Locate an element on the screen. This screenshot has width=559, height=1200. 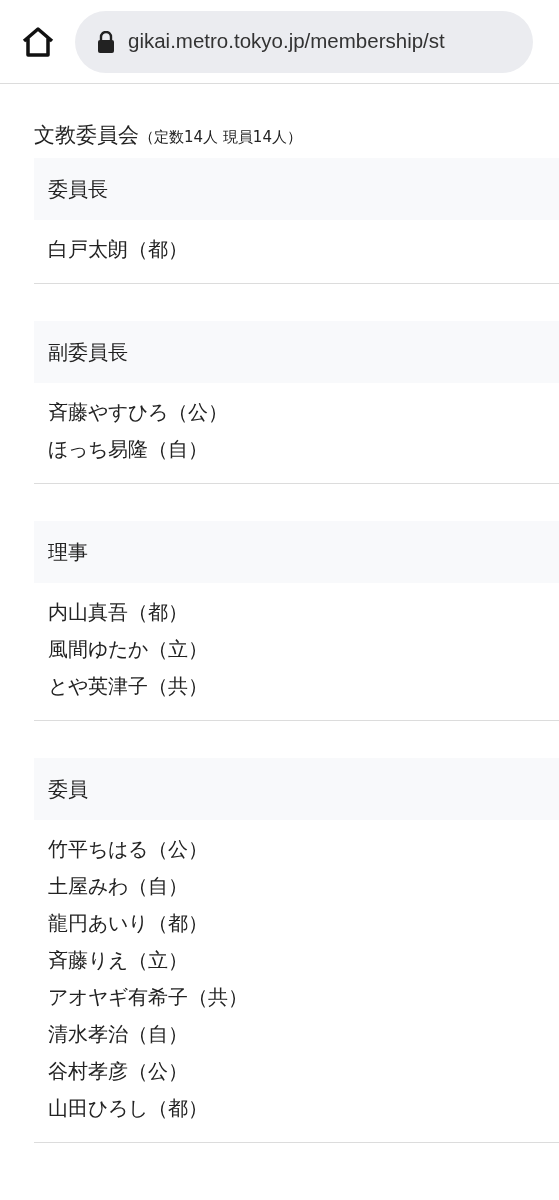
member-name: ほっち易隆（自） is located at coordinates (128, 449).